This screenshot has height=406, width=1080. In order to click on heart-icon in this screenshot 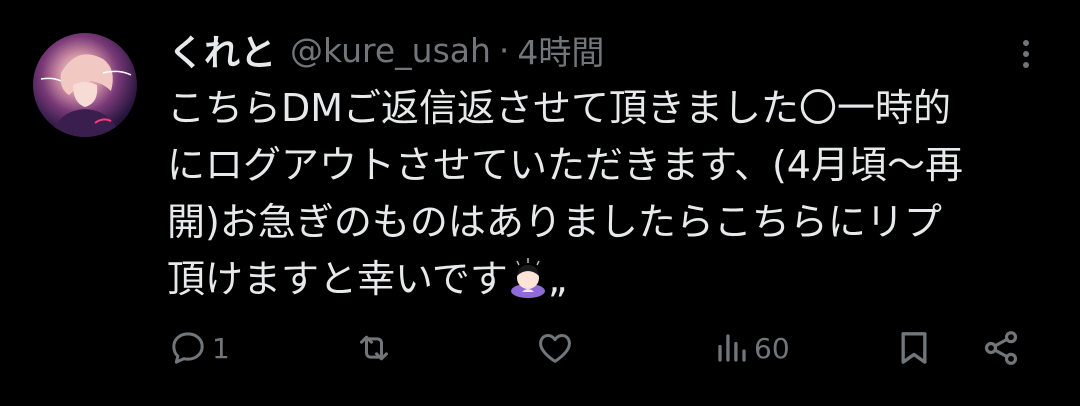, I will do `click(555, 348)`.